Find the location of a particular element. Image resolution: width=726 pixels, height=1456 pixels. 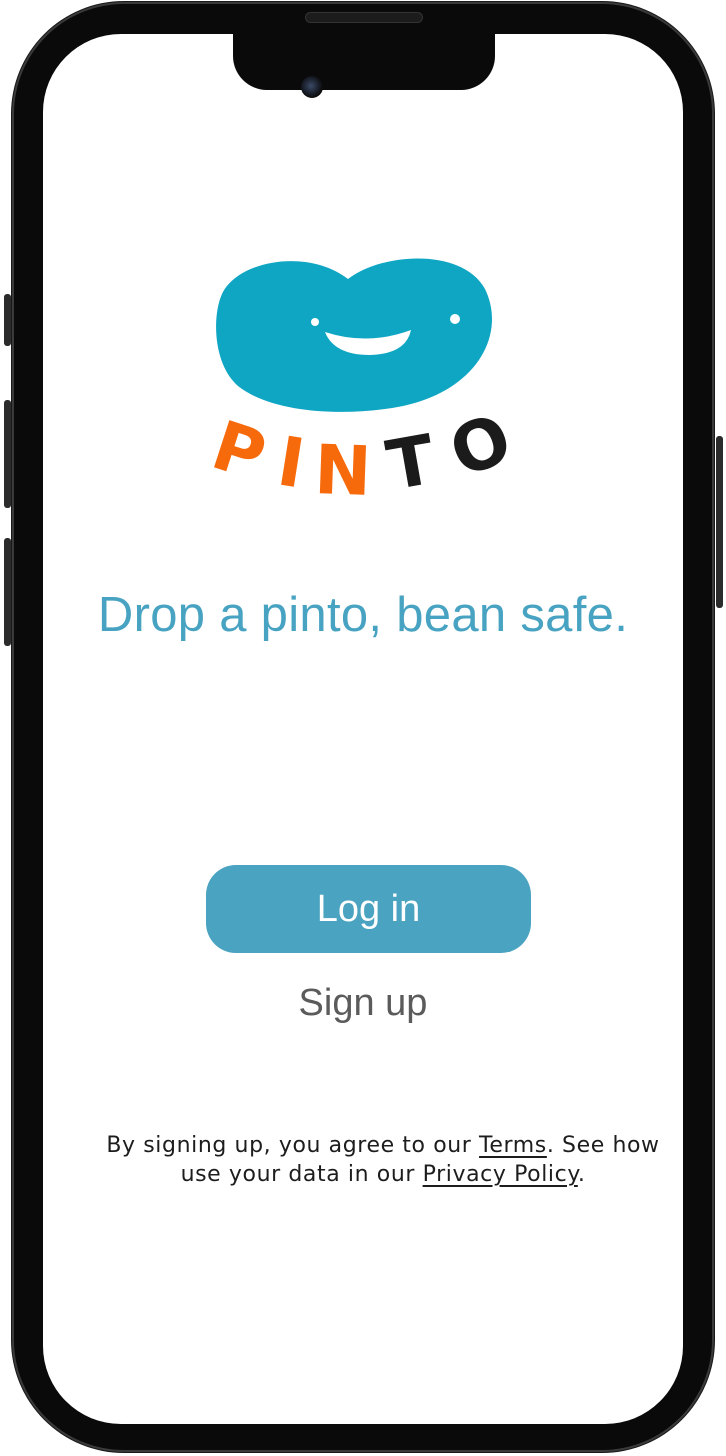

logo-letter-n: N is located at coordinates (343, 467).